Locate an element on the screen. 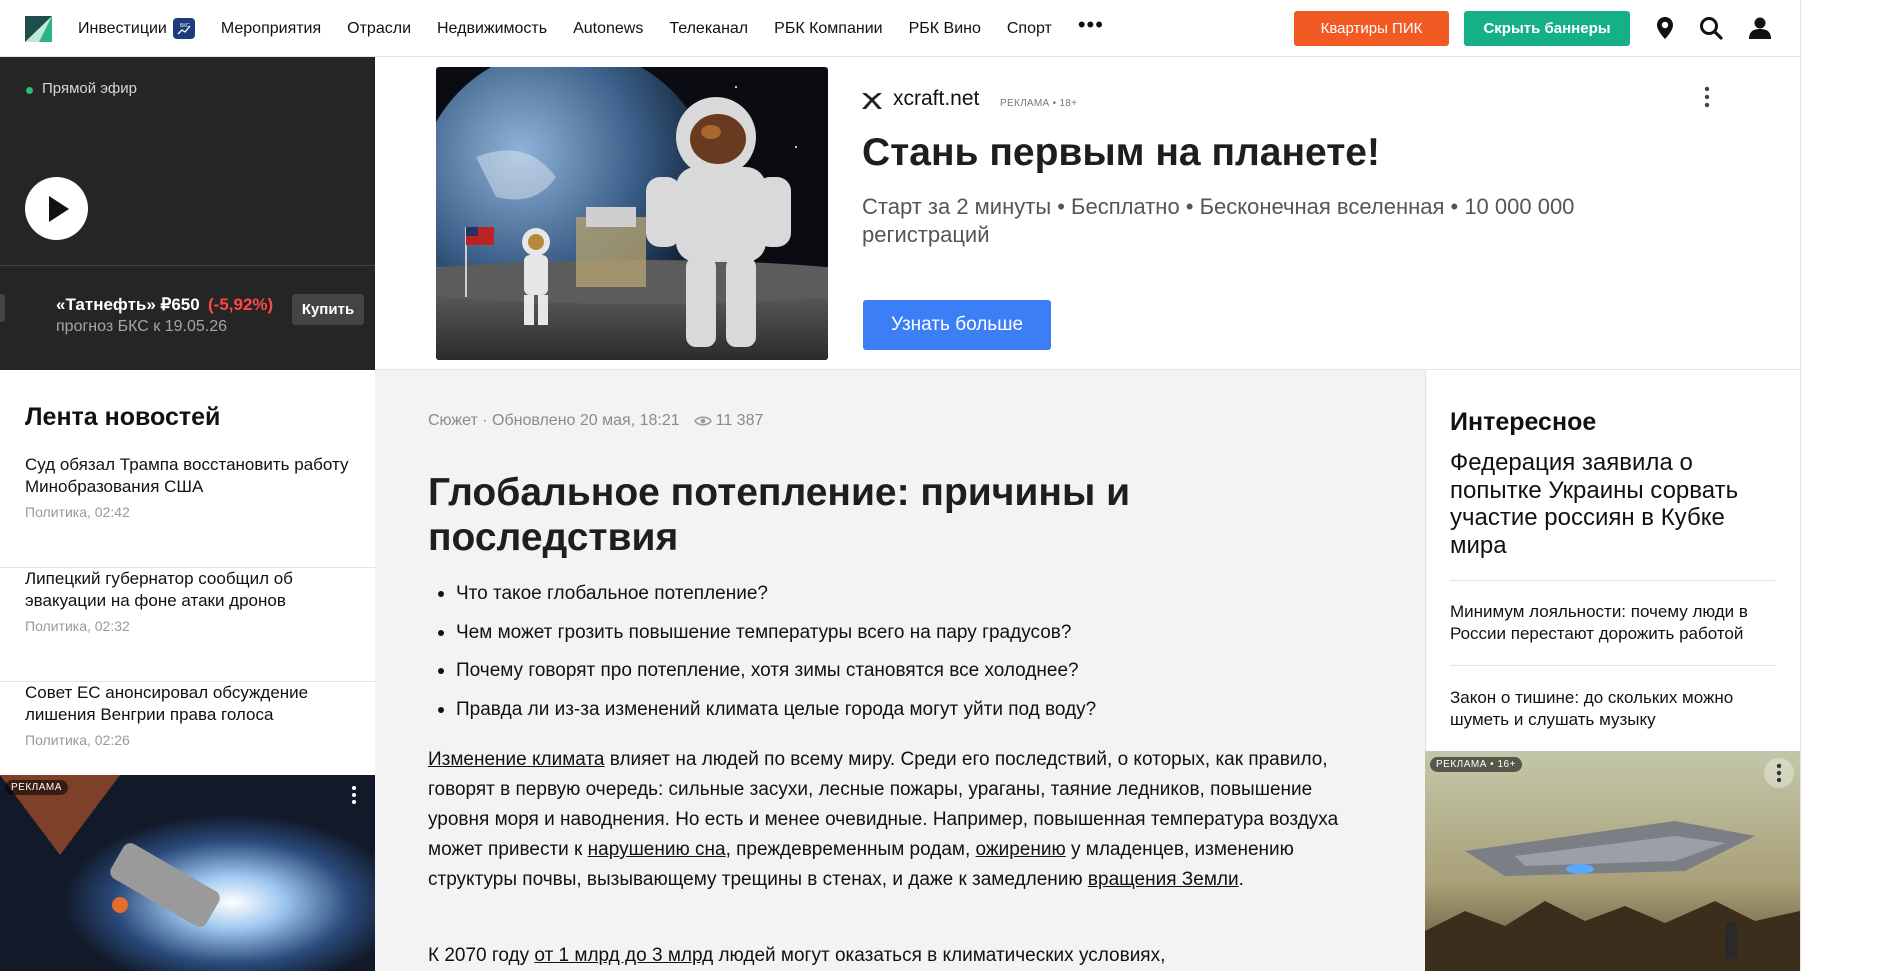  pik-apartments-button: Квартиры ПИК is located at coordinates (1371, 28).